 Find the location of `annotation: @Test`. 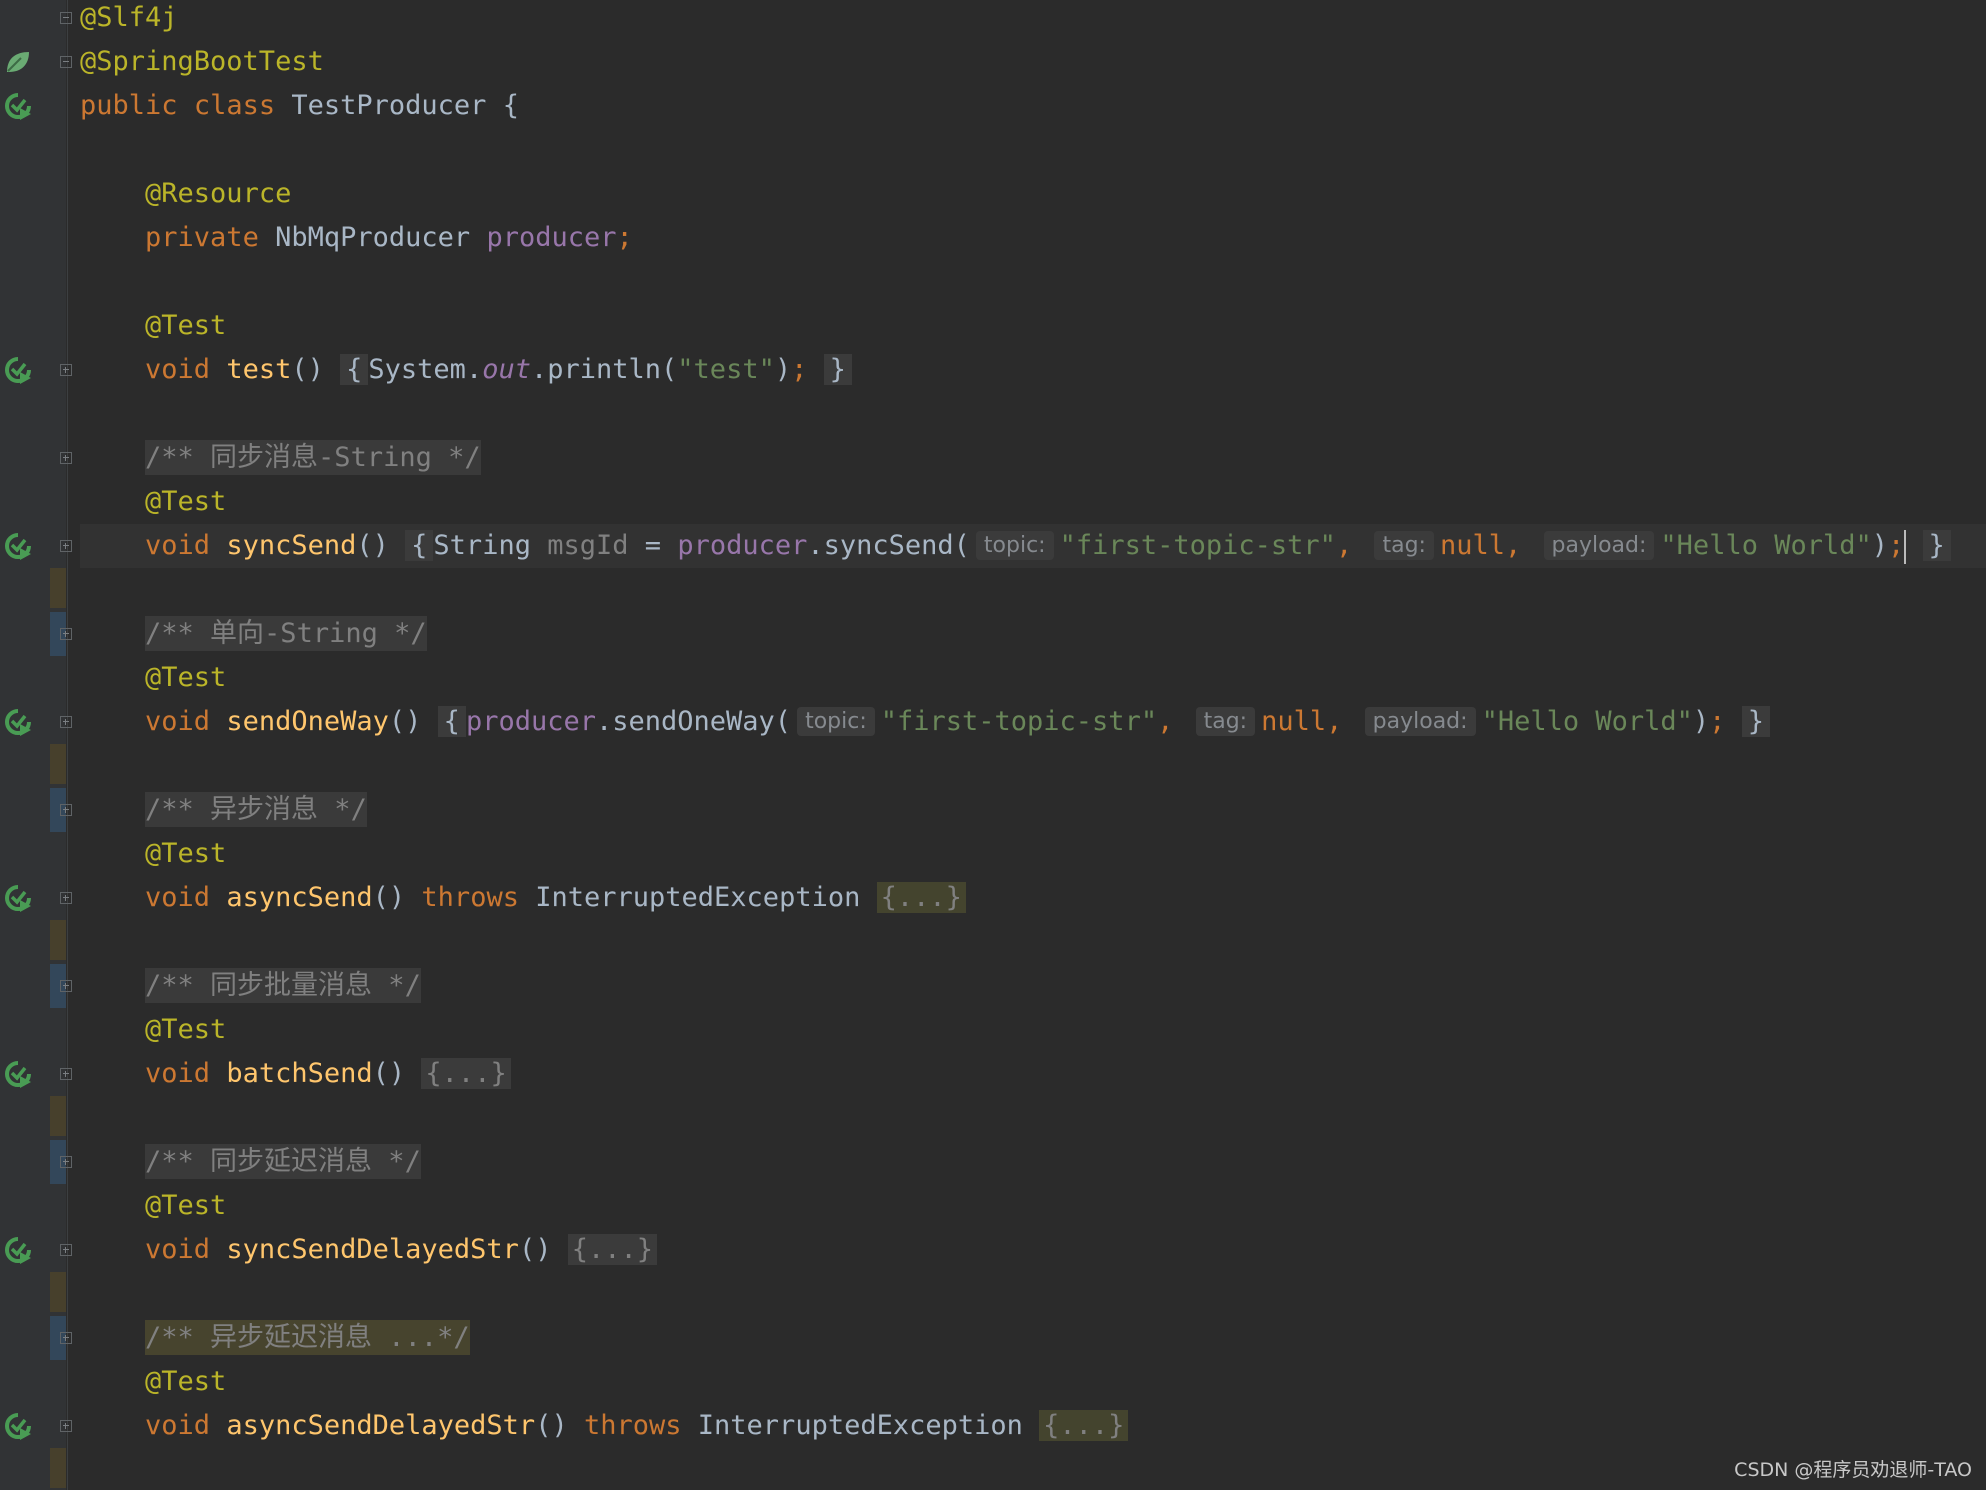

annotation: @Test is located at coordinates (186, 853).